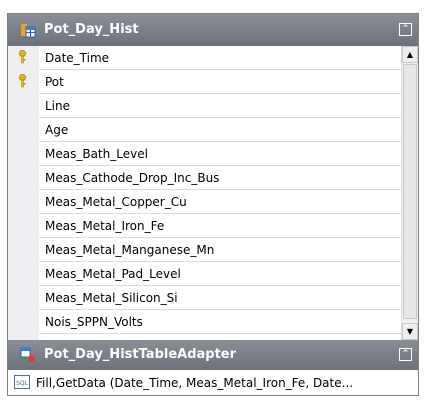 The height and width of the screenshot is (401, 430). Describe the element at coordinates (130, 250) in the screenshot. I see `column-name: Meas_Metal_Manganese_Mn` at that location.